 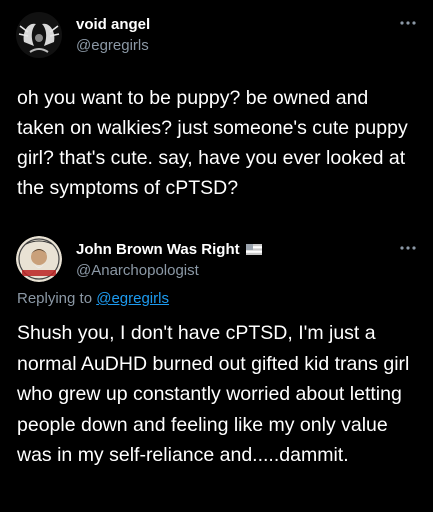 I want to click on replying-to: Replying to @egregirls, so click(x=93, y=298).